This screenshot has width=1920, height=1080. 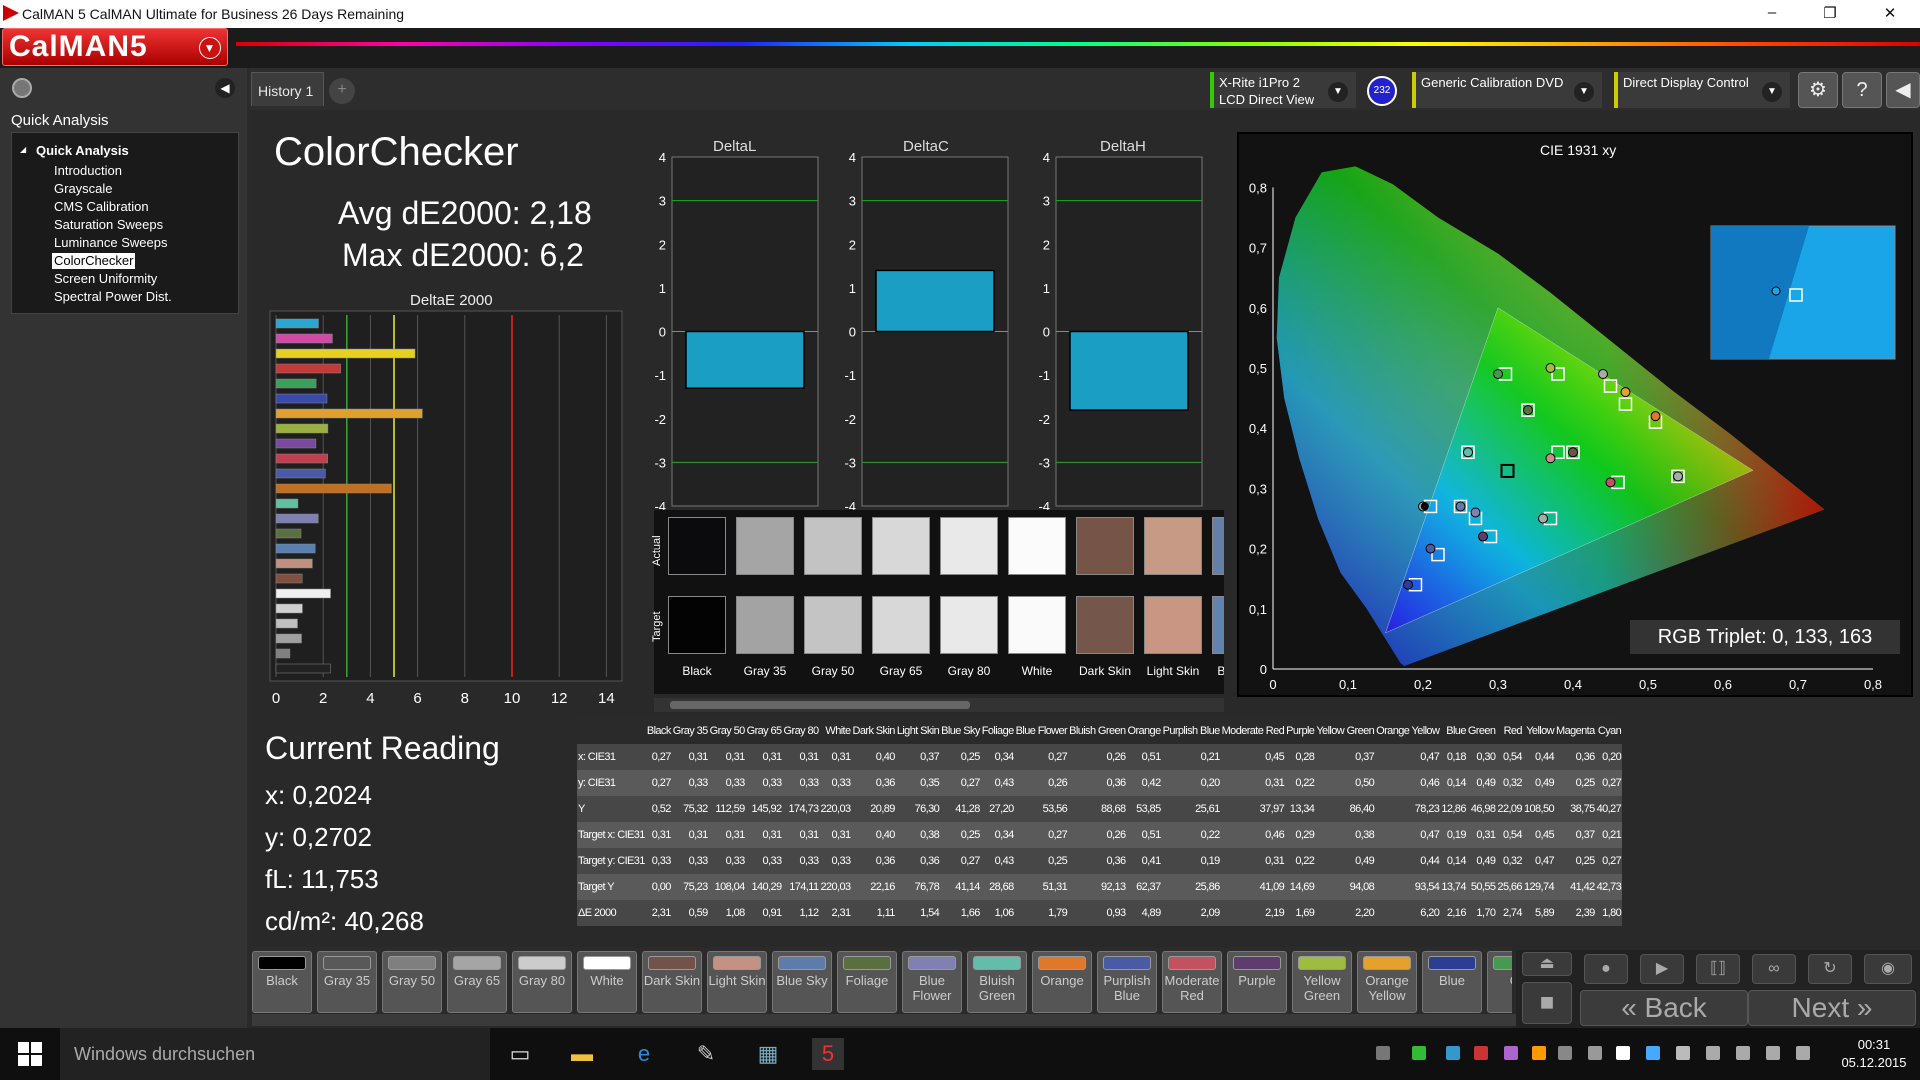 I want to click on notification-icon, so click(x=1803, y=1053).